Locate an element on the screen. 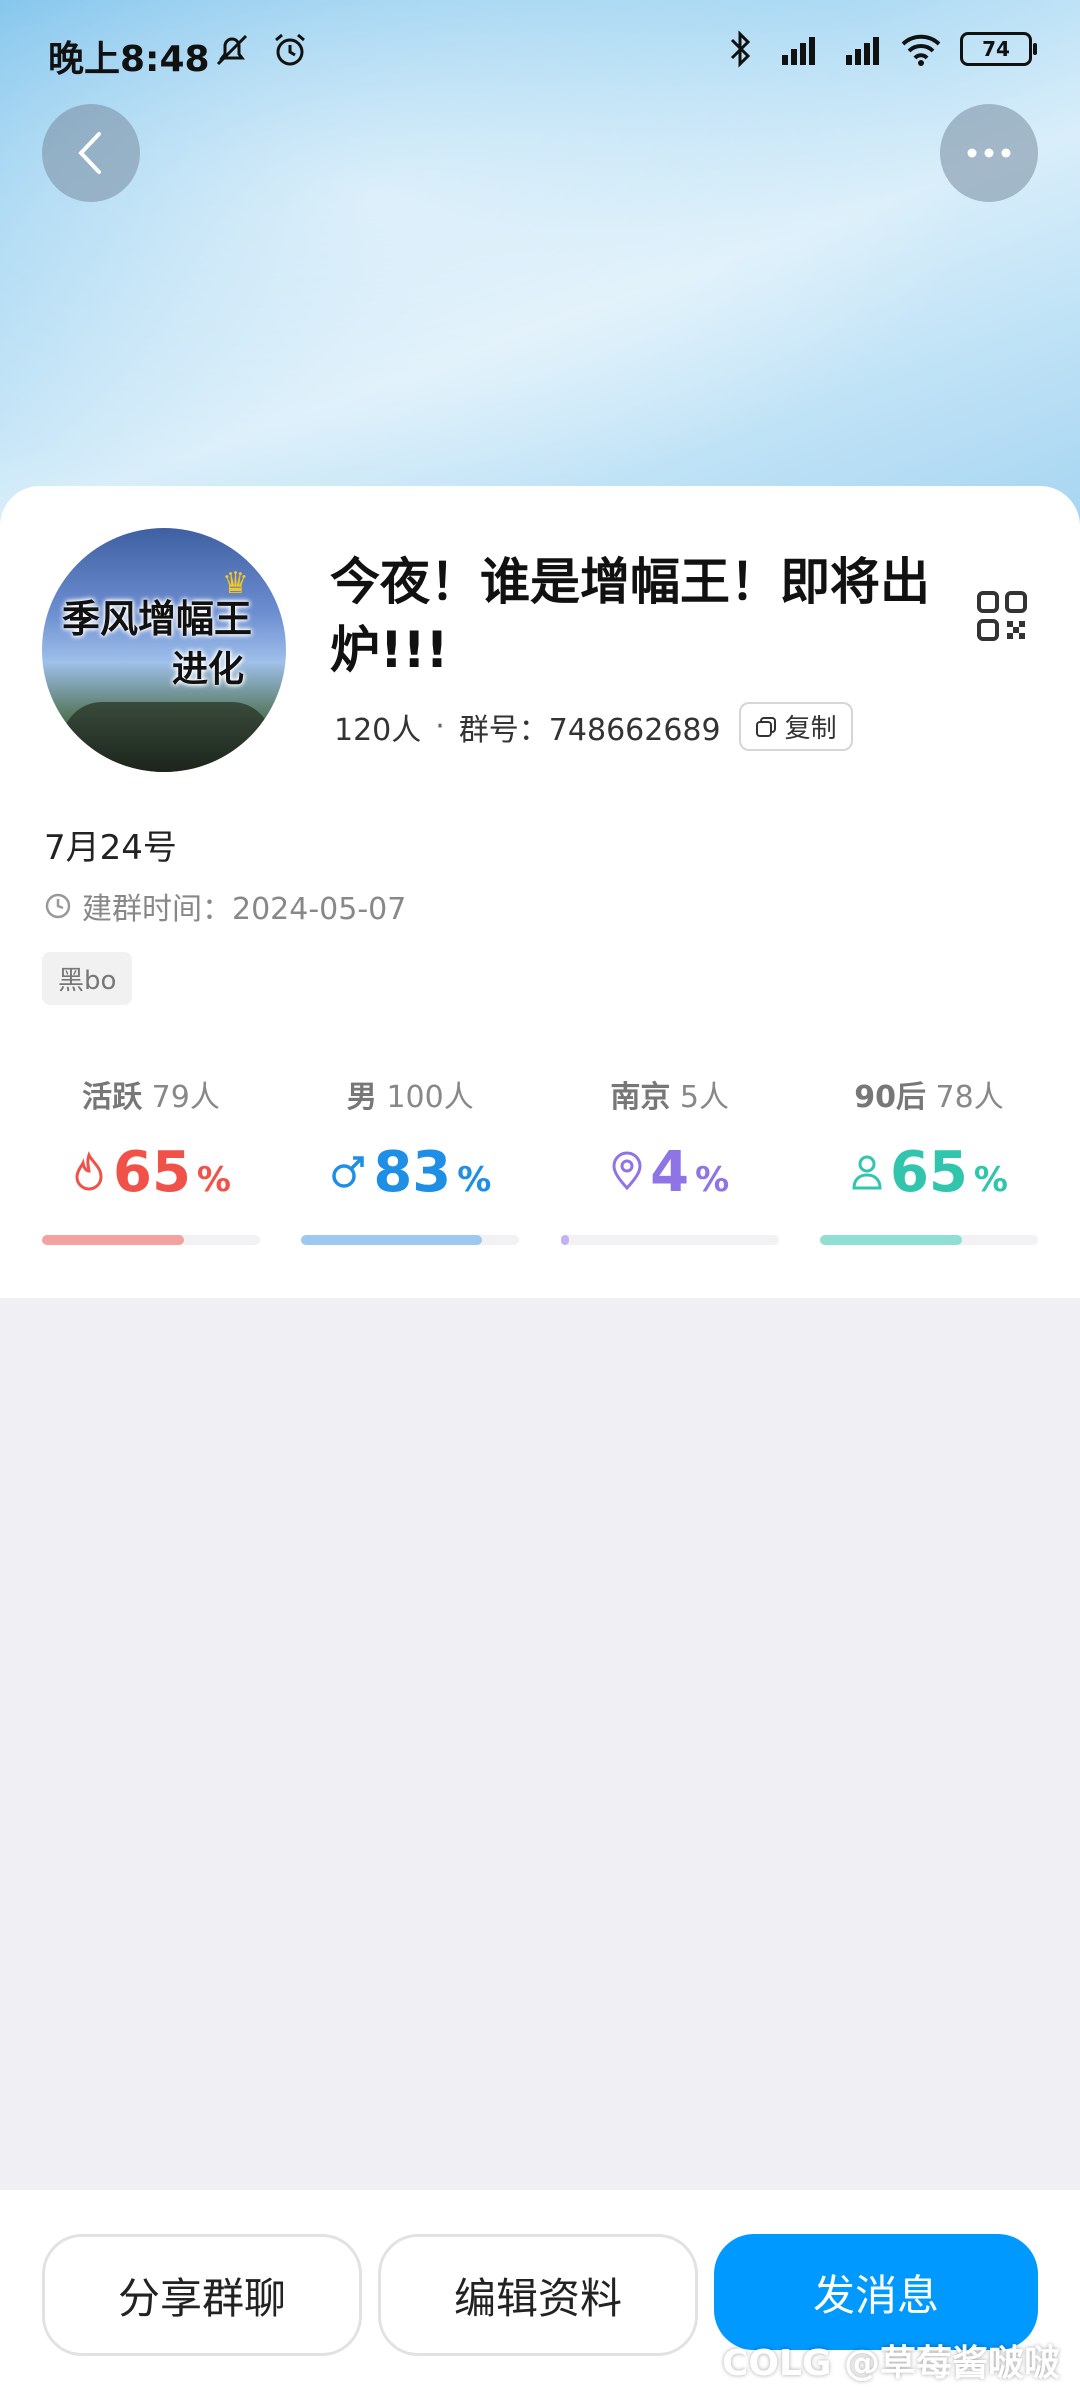  share-group-button: 分享群聊 is located at coordinates (202, 2295).